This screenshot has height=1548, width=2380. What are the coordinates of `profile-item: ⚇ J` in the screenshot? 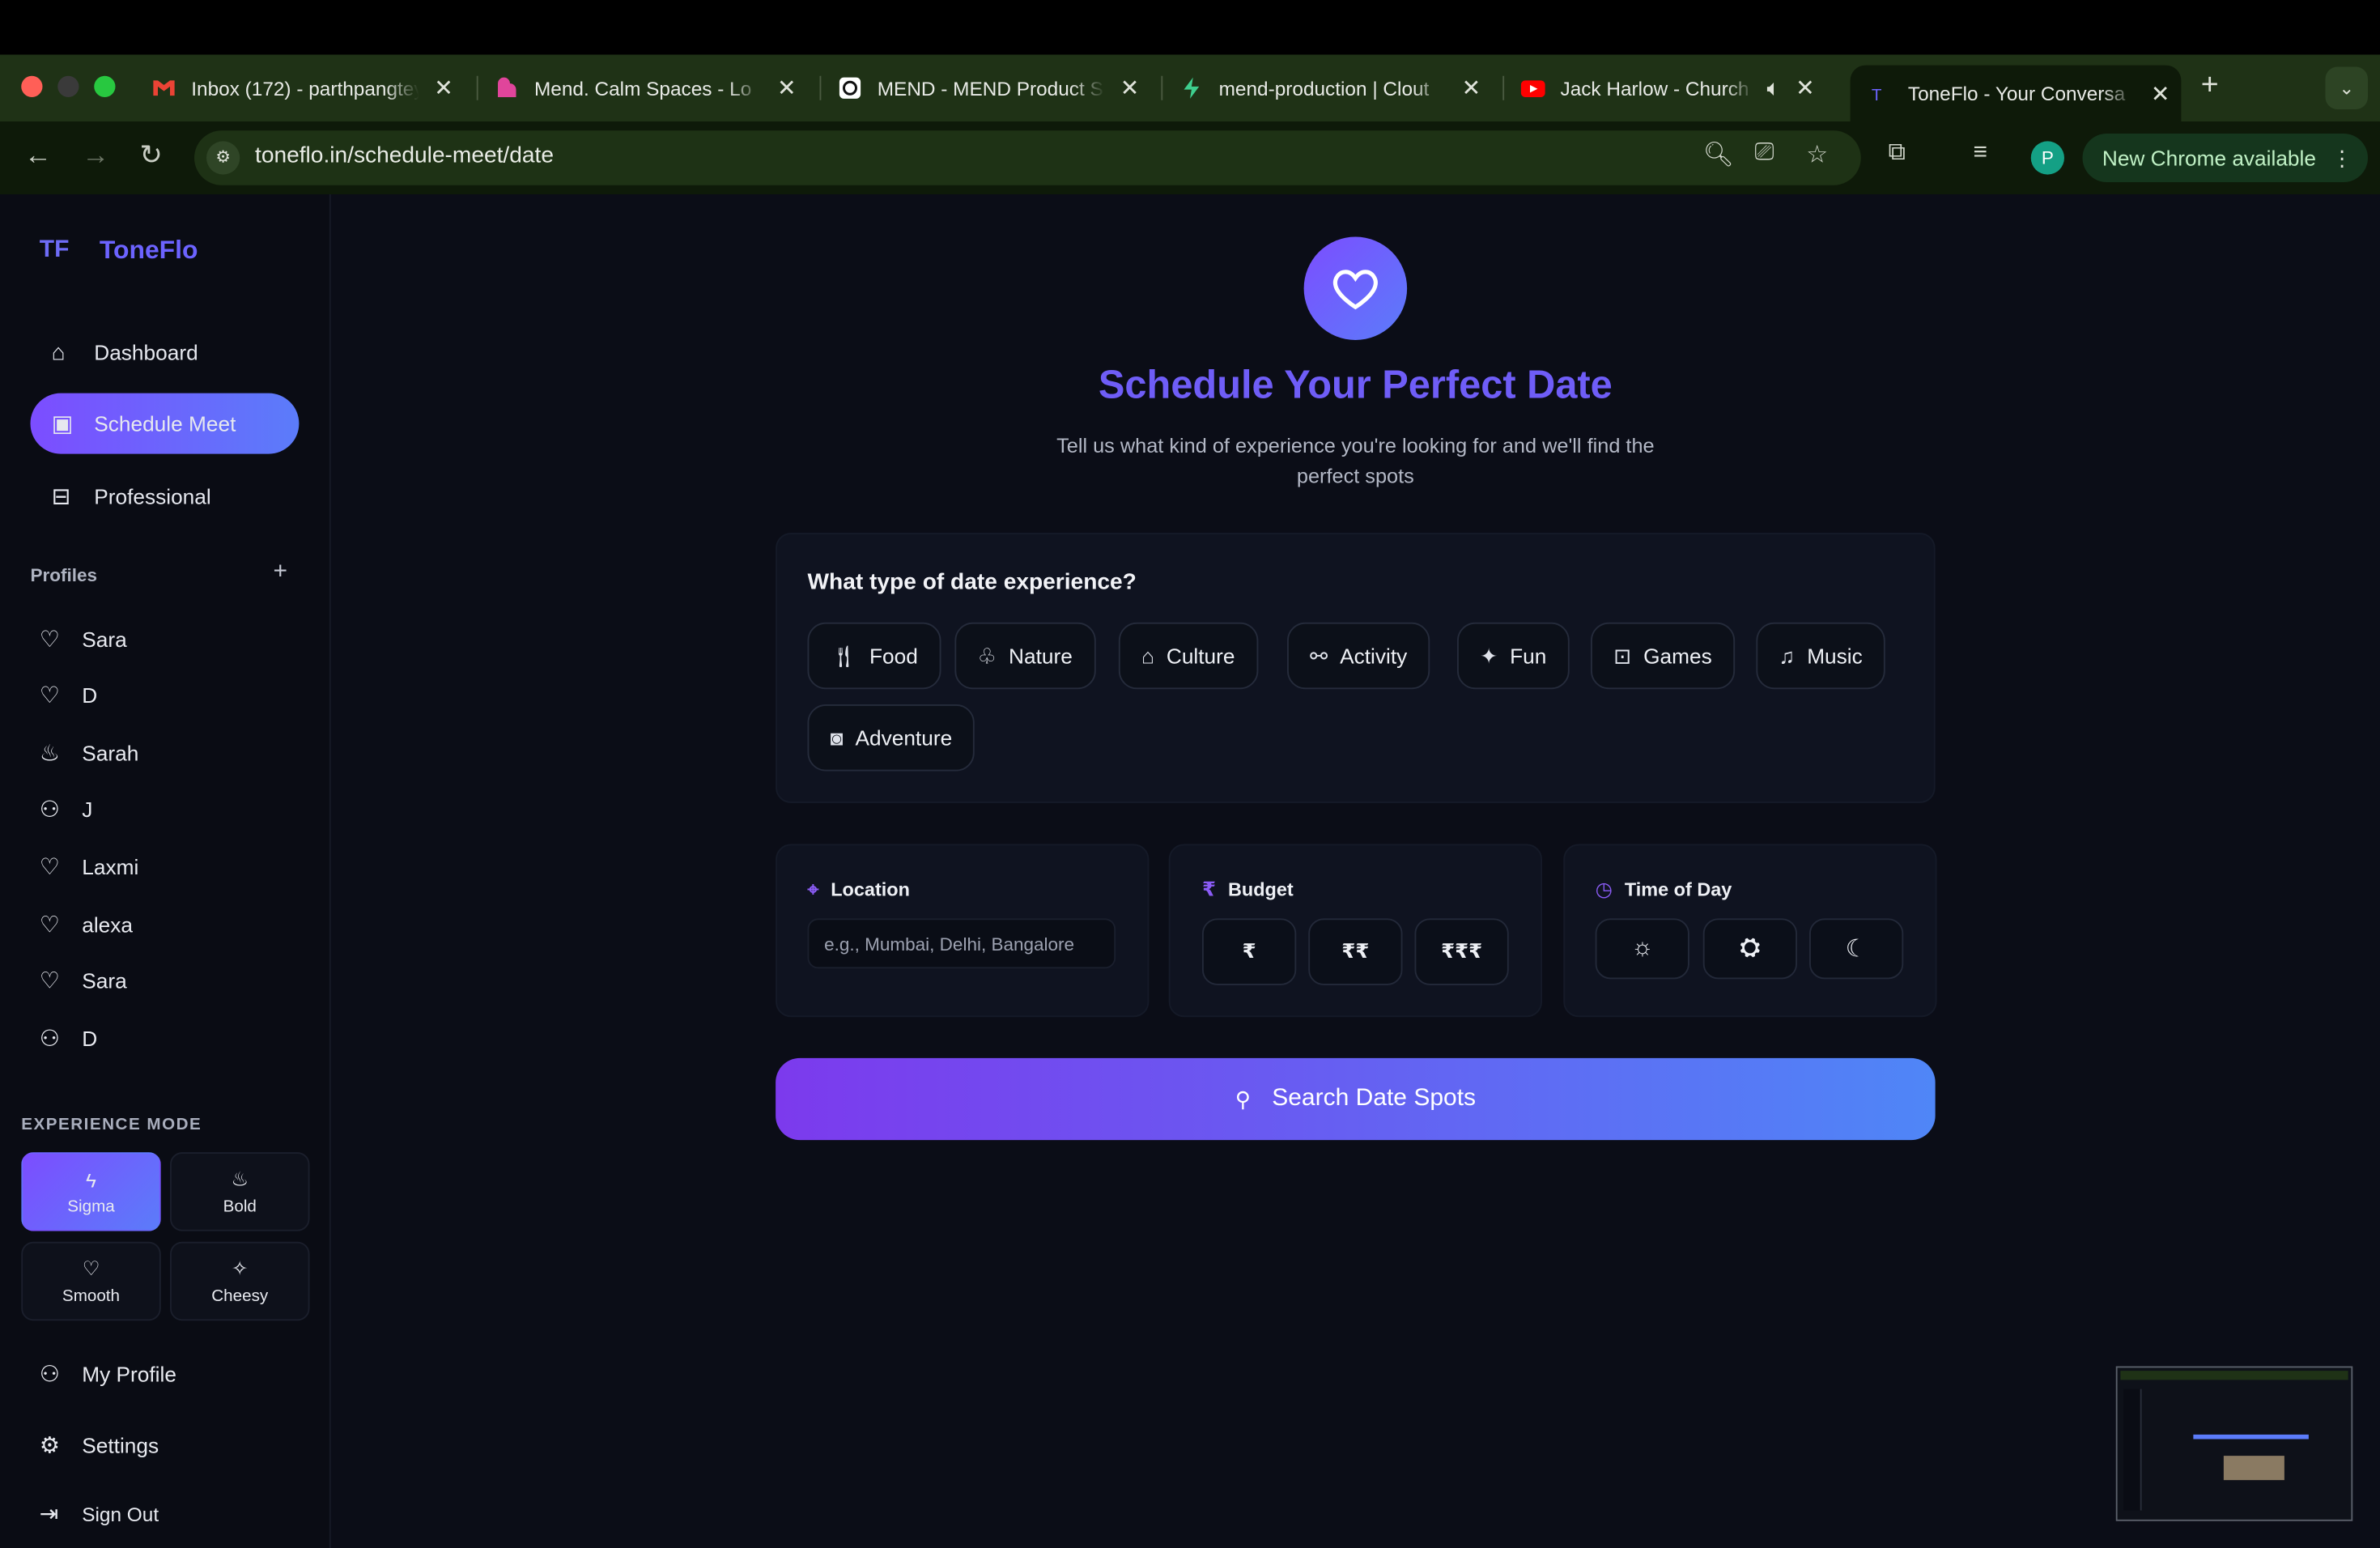 It's located at (67, 810).